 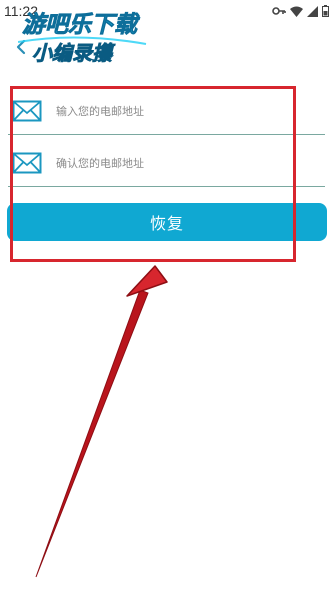 What do you see at coordinates (74, 53) in the screenshot?
I see `watermark-line2: 小编录攥` at bounding box center [74, 53].